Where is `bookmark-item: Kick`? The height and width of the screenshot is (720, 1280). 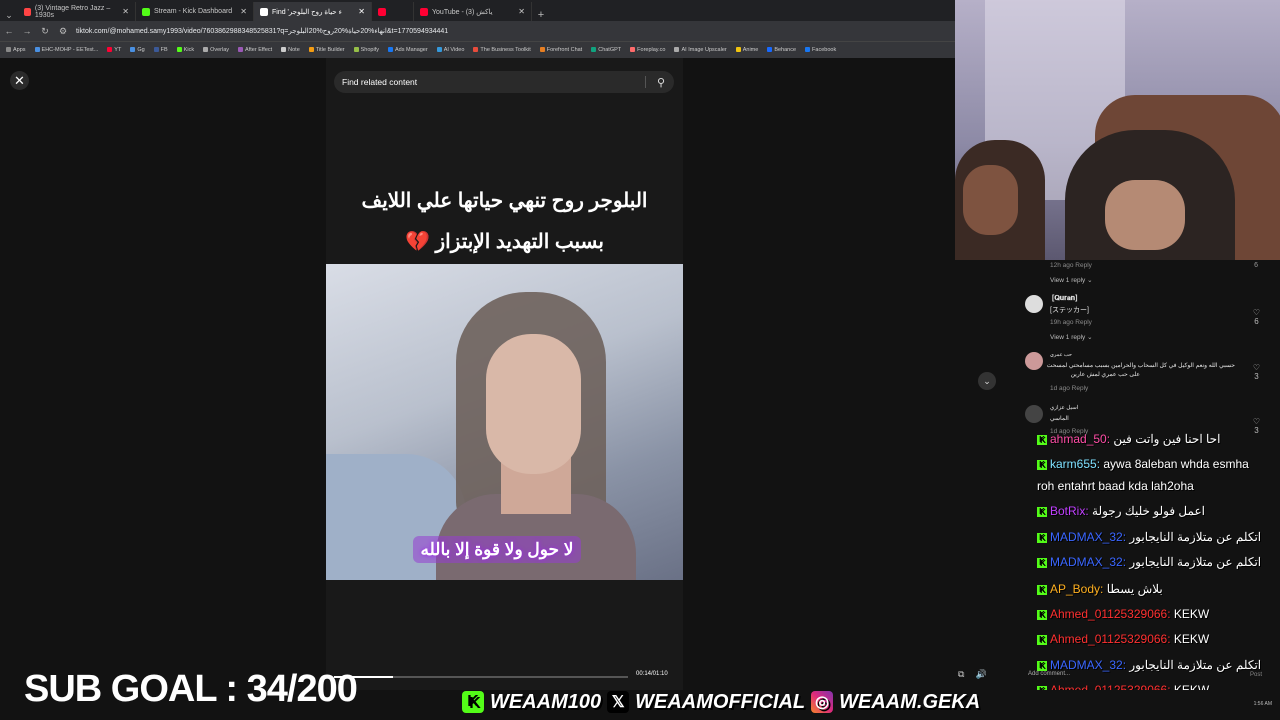
bookmark-item: Kick is located at coordinates (185, 50).